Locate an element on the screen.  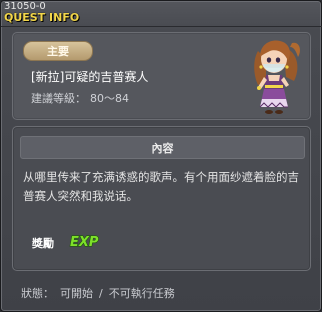
level-range: 80～84 is located at coordinates (109, 98).